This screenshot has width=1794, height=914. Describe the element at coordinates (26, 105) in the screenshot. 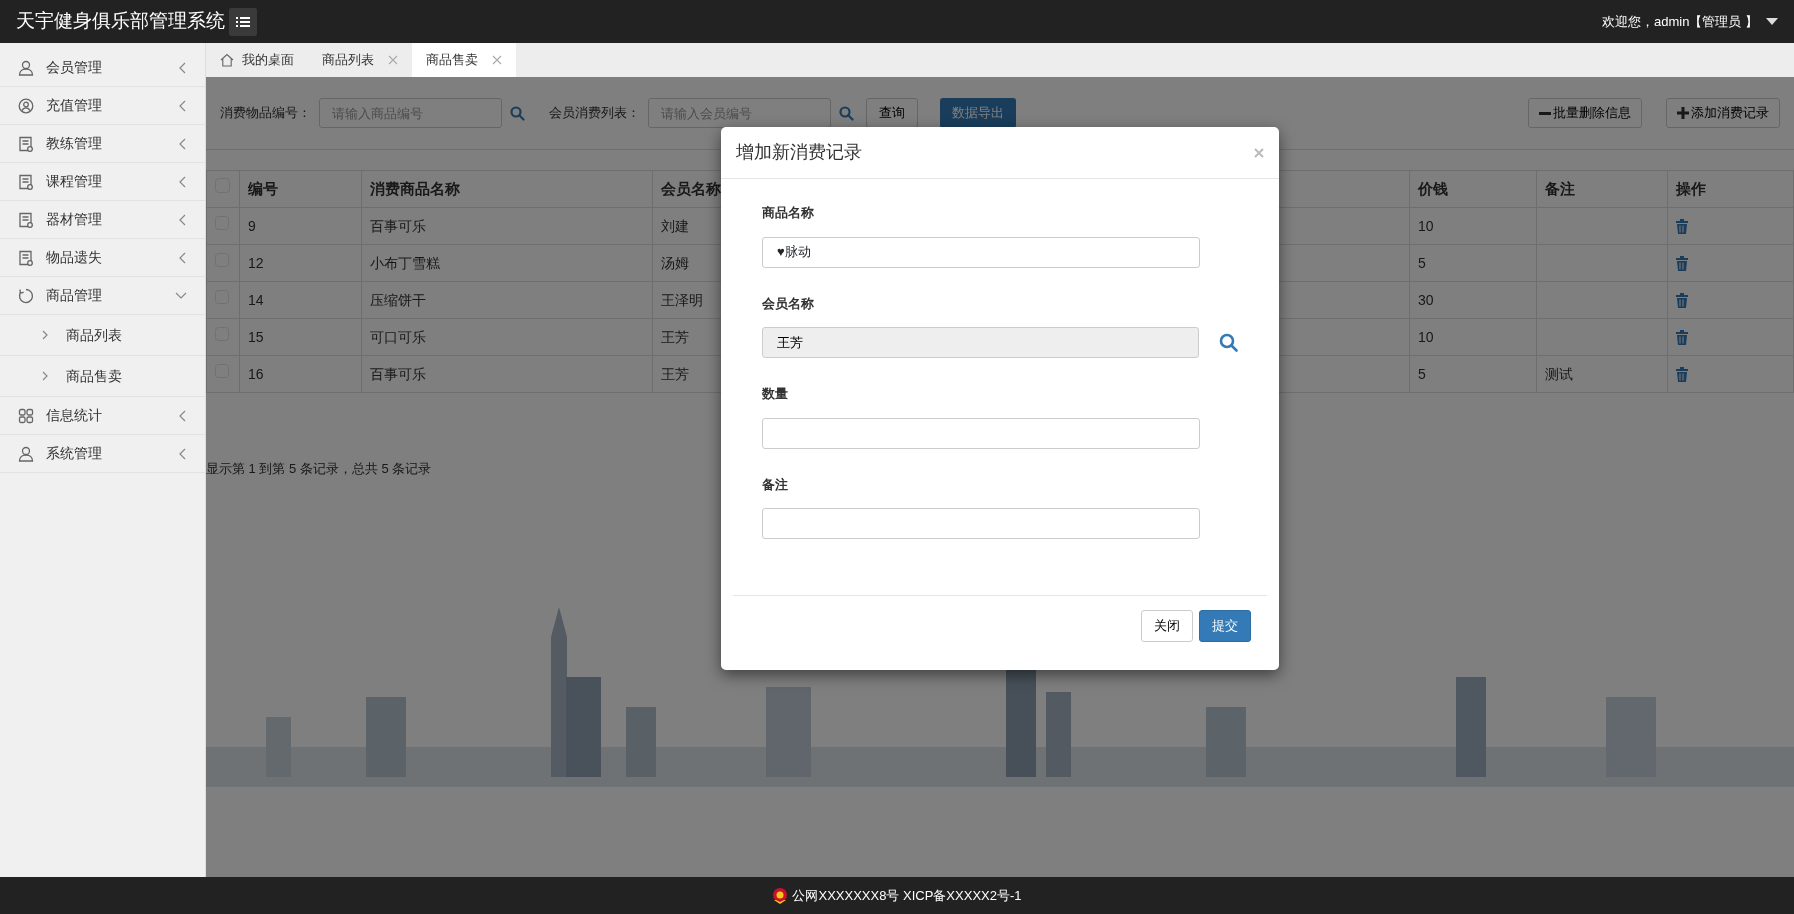

I see `user-circle-icon` at that location.